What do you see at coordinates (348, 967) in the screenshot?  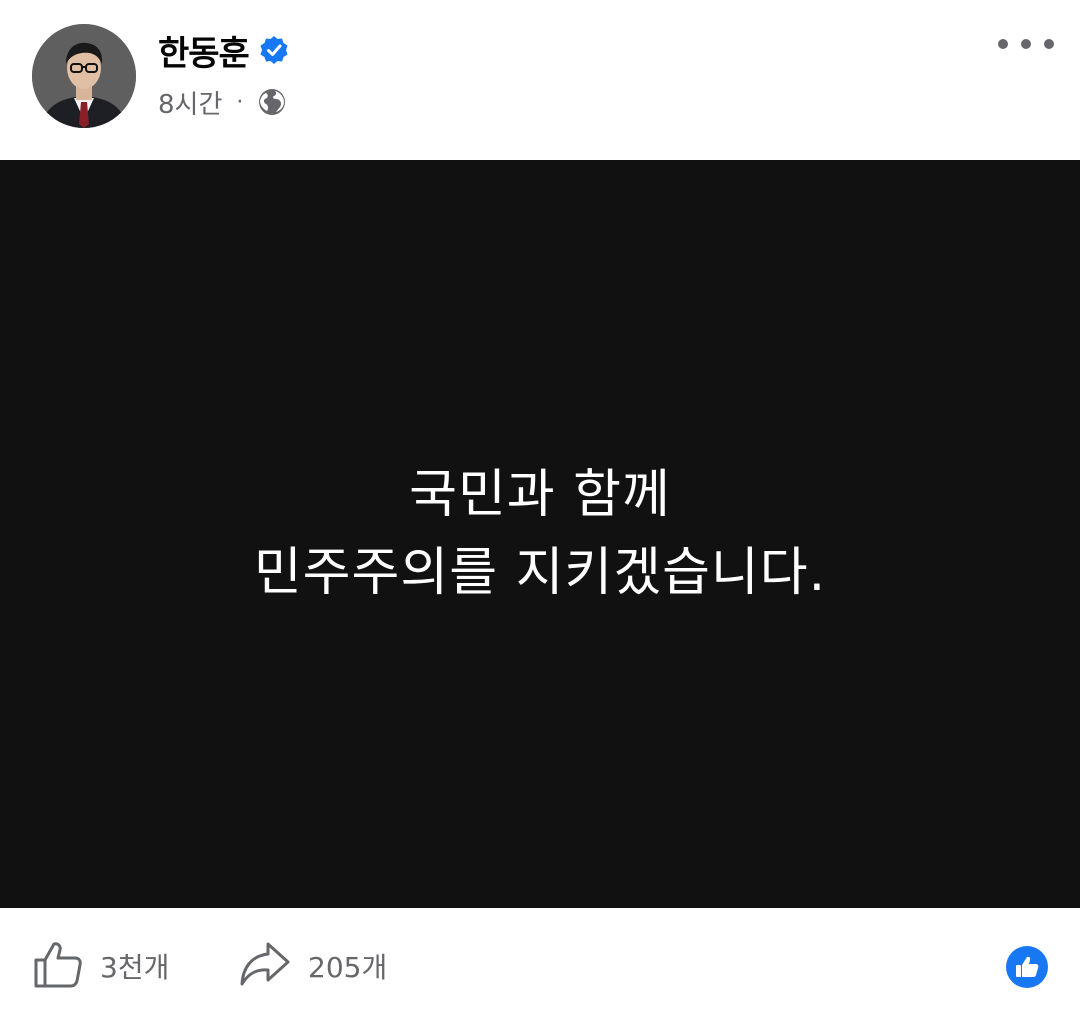 I see `share-count: 205개` at bounding box center [348, 967].